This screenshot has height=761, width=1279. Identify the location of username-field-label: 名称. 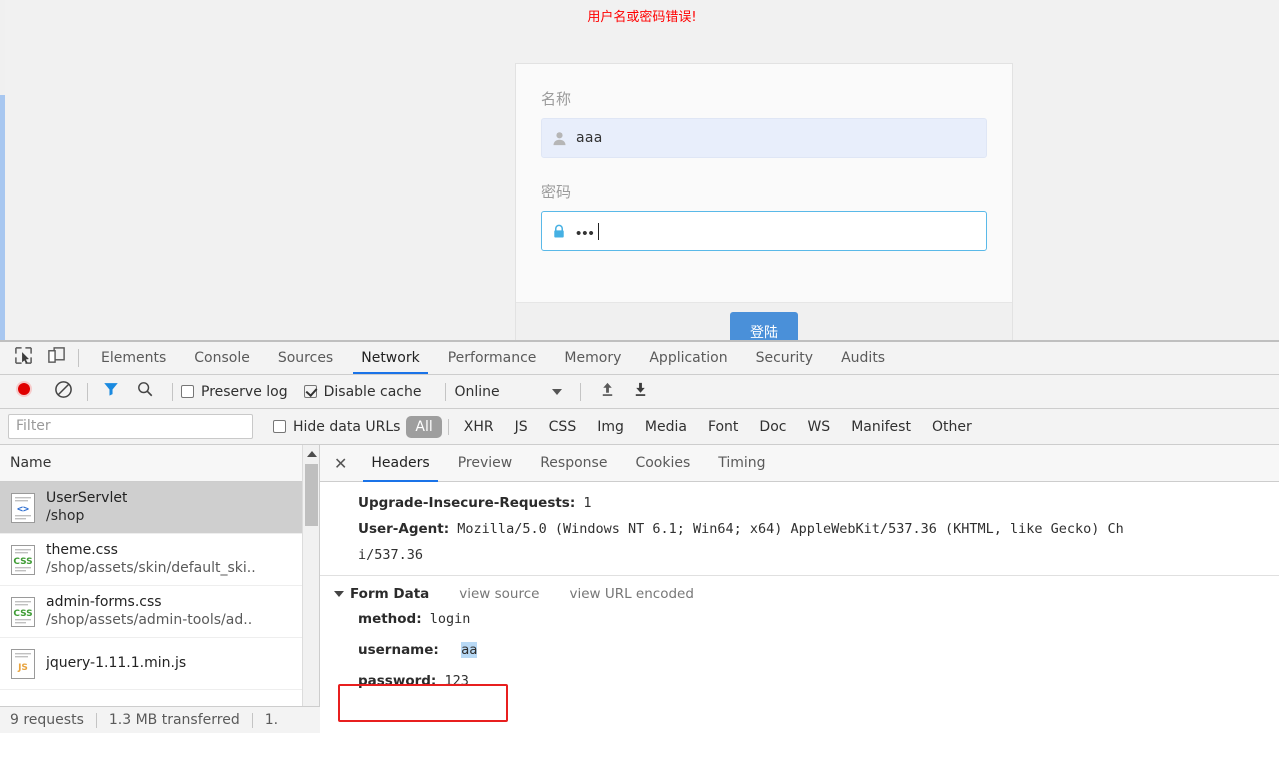
(556, 99).